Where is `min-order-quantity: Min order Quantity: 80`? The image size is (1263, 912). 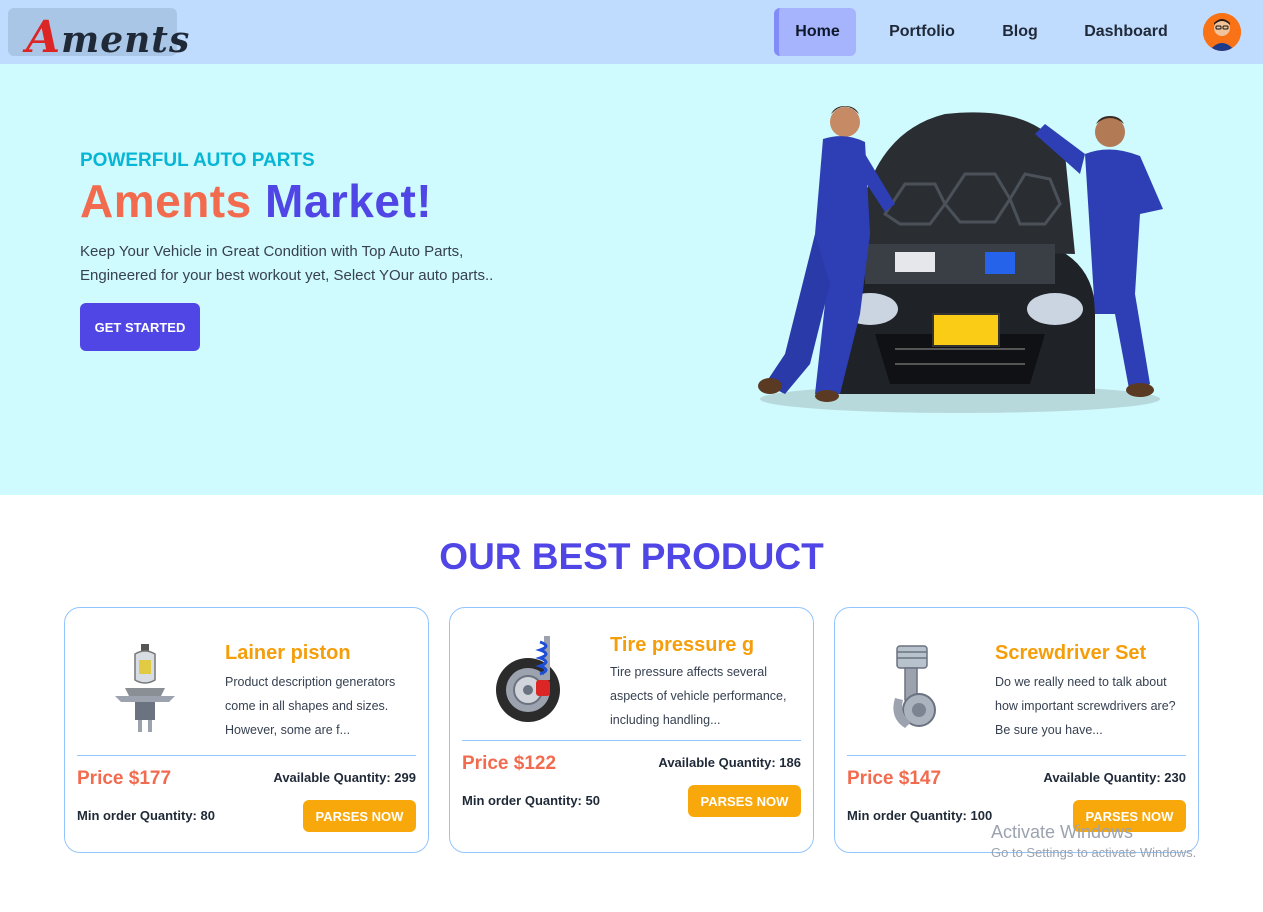 min-order-quantity: Min order Quantity: 80 is located at coordinates (146, 815).